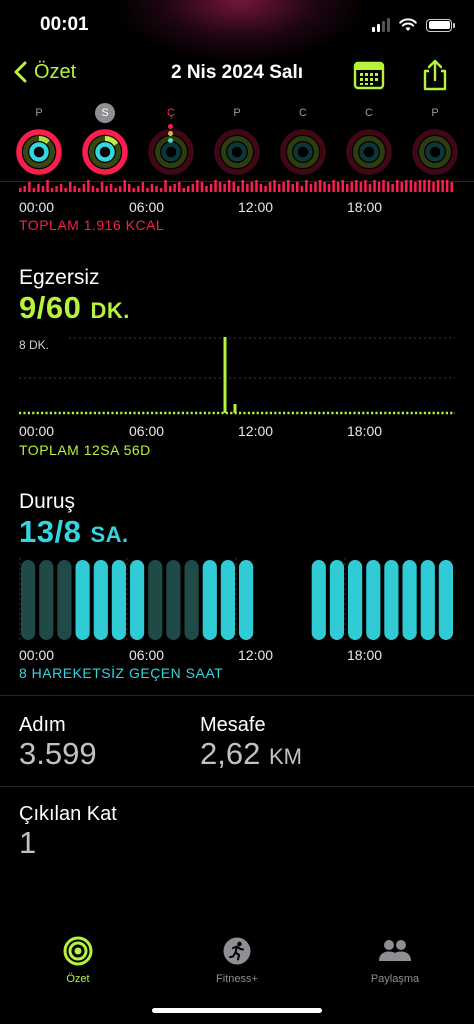  Describe the element at coordinates (64, 24) in the screenshot. I see `status-time: 00:01` at that location.